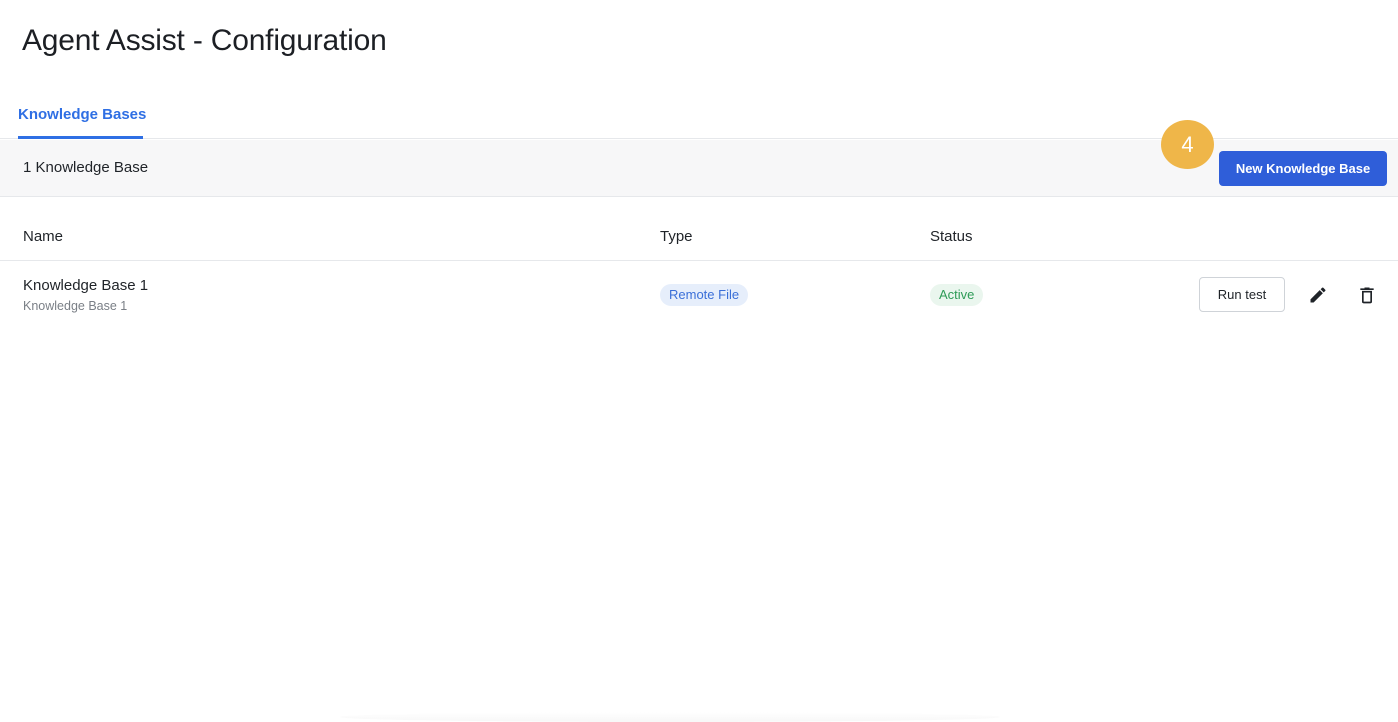 The width and height of the screenshot is (1398, 722). What do you see at coordinates (704, 295) in the screenshot?
I see `type-badge: Remote File` at bounding box center [704, 295].